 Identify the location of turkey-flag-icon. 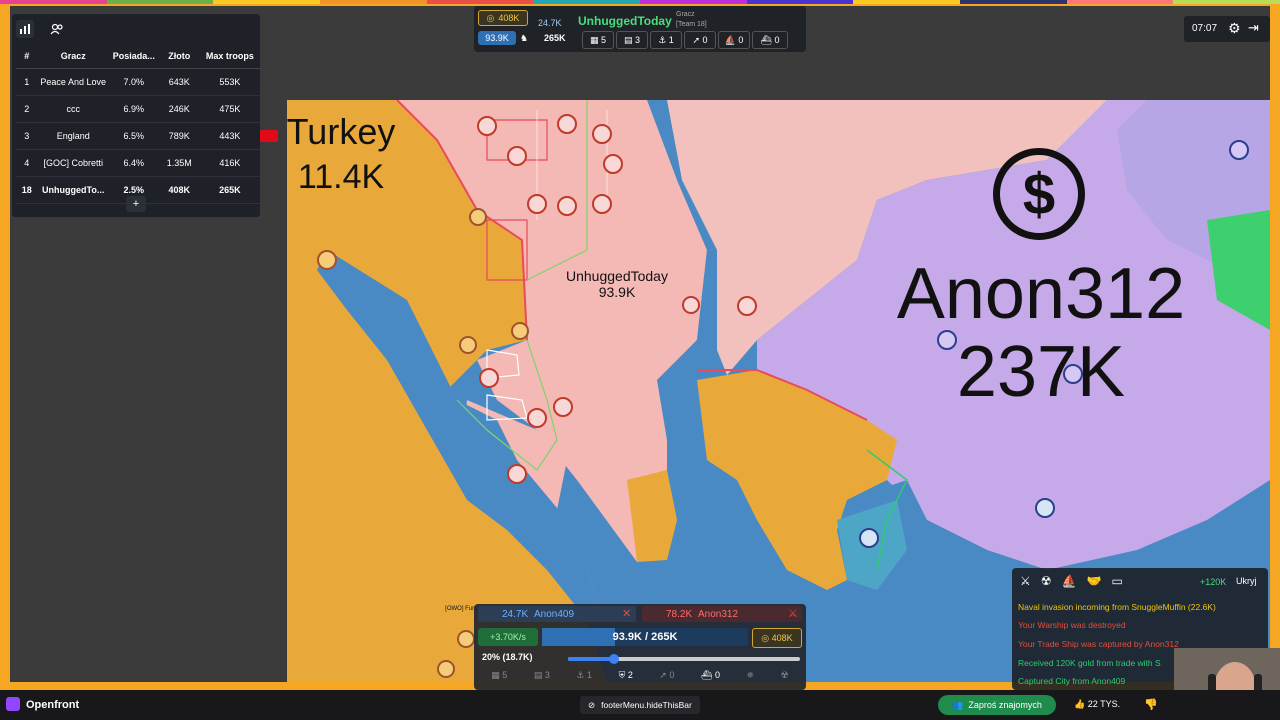
(269, 136).